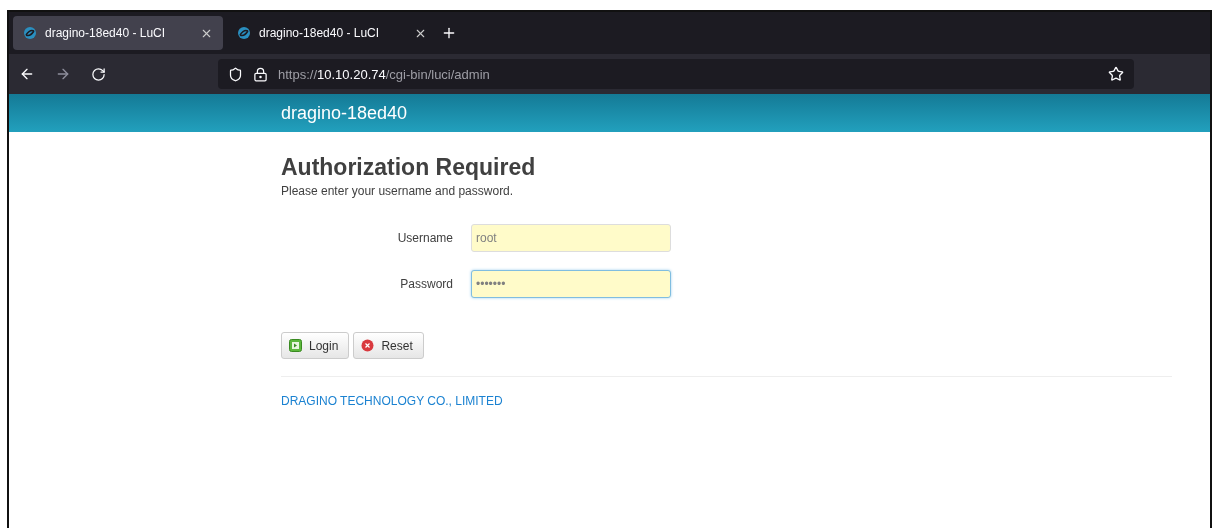  What do you see at coordinates (27, 74) in the screenshot?
I see `back-icon` at bounding box center [27, 74].